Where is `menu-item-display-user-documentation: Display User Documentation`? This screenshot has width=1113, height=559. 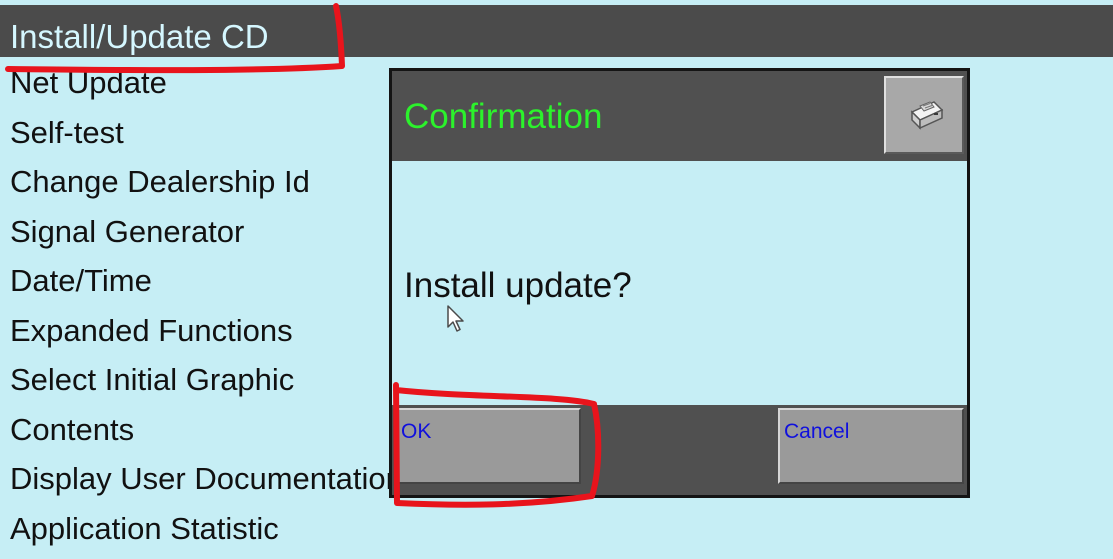
menu-item-display-user-documentation: Display User Documentation is located at coordinates (200, 484).